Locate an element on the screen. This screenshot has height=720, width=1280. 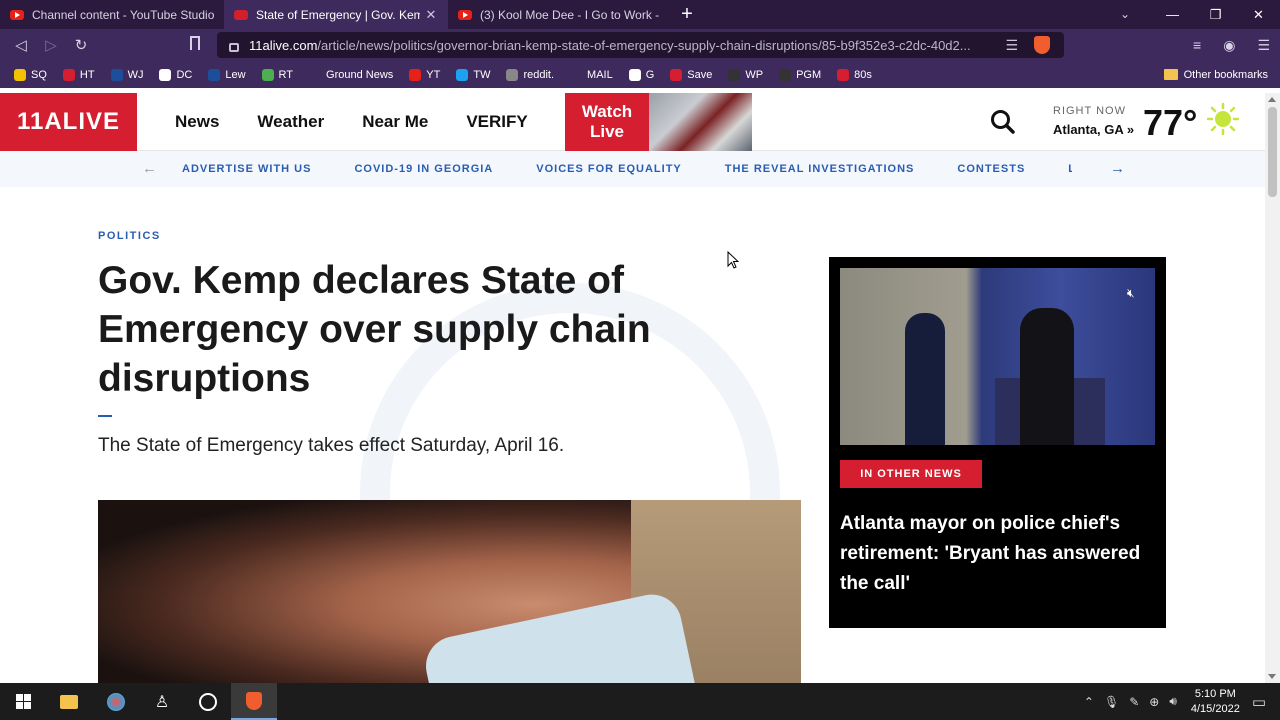
toolbar-right: ≡ ◉ ☰ is located at coordinates (1231, 45).